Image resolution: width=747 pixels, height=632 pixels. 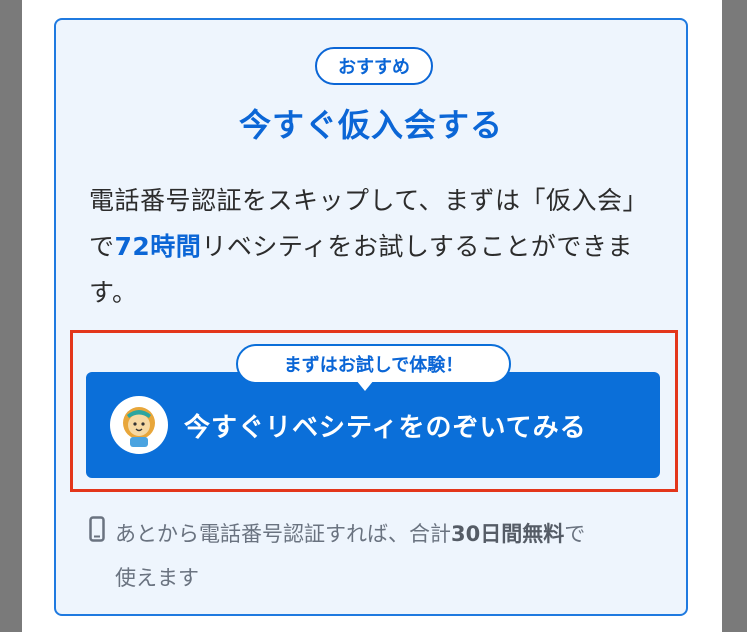 I want to click on footnote-text-2: で, so click(x=575, y=534).